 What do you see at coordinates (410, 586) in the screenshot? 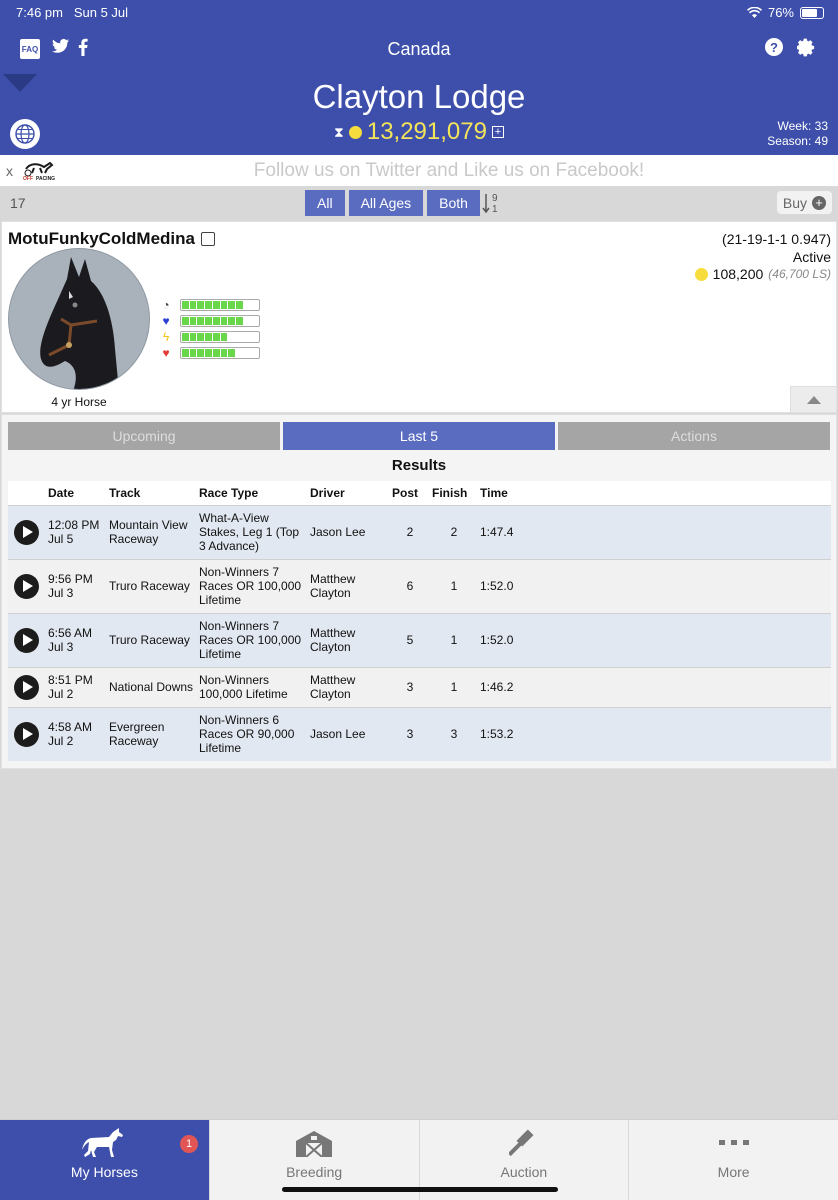
I see `post-cell: 6` at bounding box center [410, 586].